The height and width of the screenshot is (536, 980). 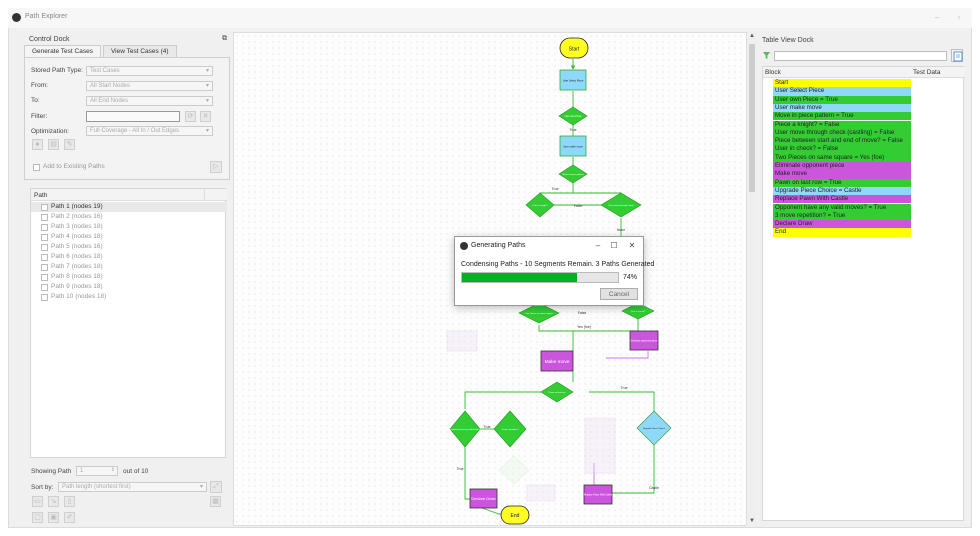 What do you see at coordinates (207, 101) in the screenshot?
I see `chevron-down-icon: ▾` at bounding box center [207, 101].